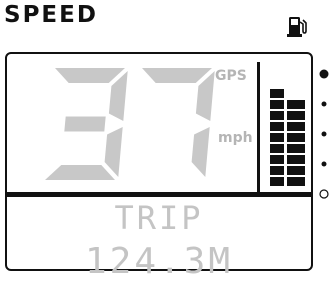 This screenshot has height=282, width=332. Describe the element at coordinates (297, 27) in the screenshot. I see `fuel-pump-icon` at that location.